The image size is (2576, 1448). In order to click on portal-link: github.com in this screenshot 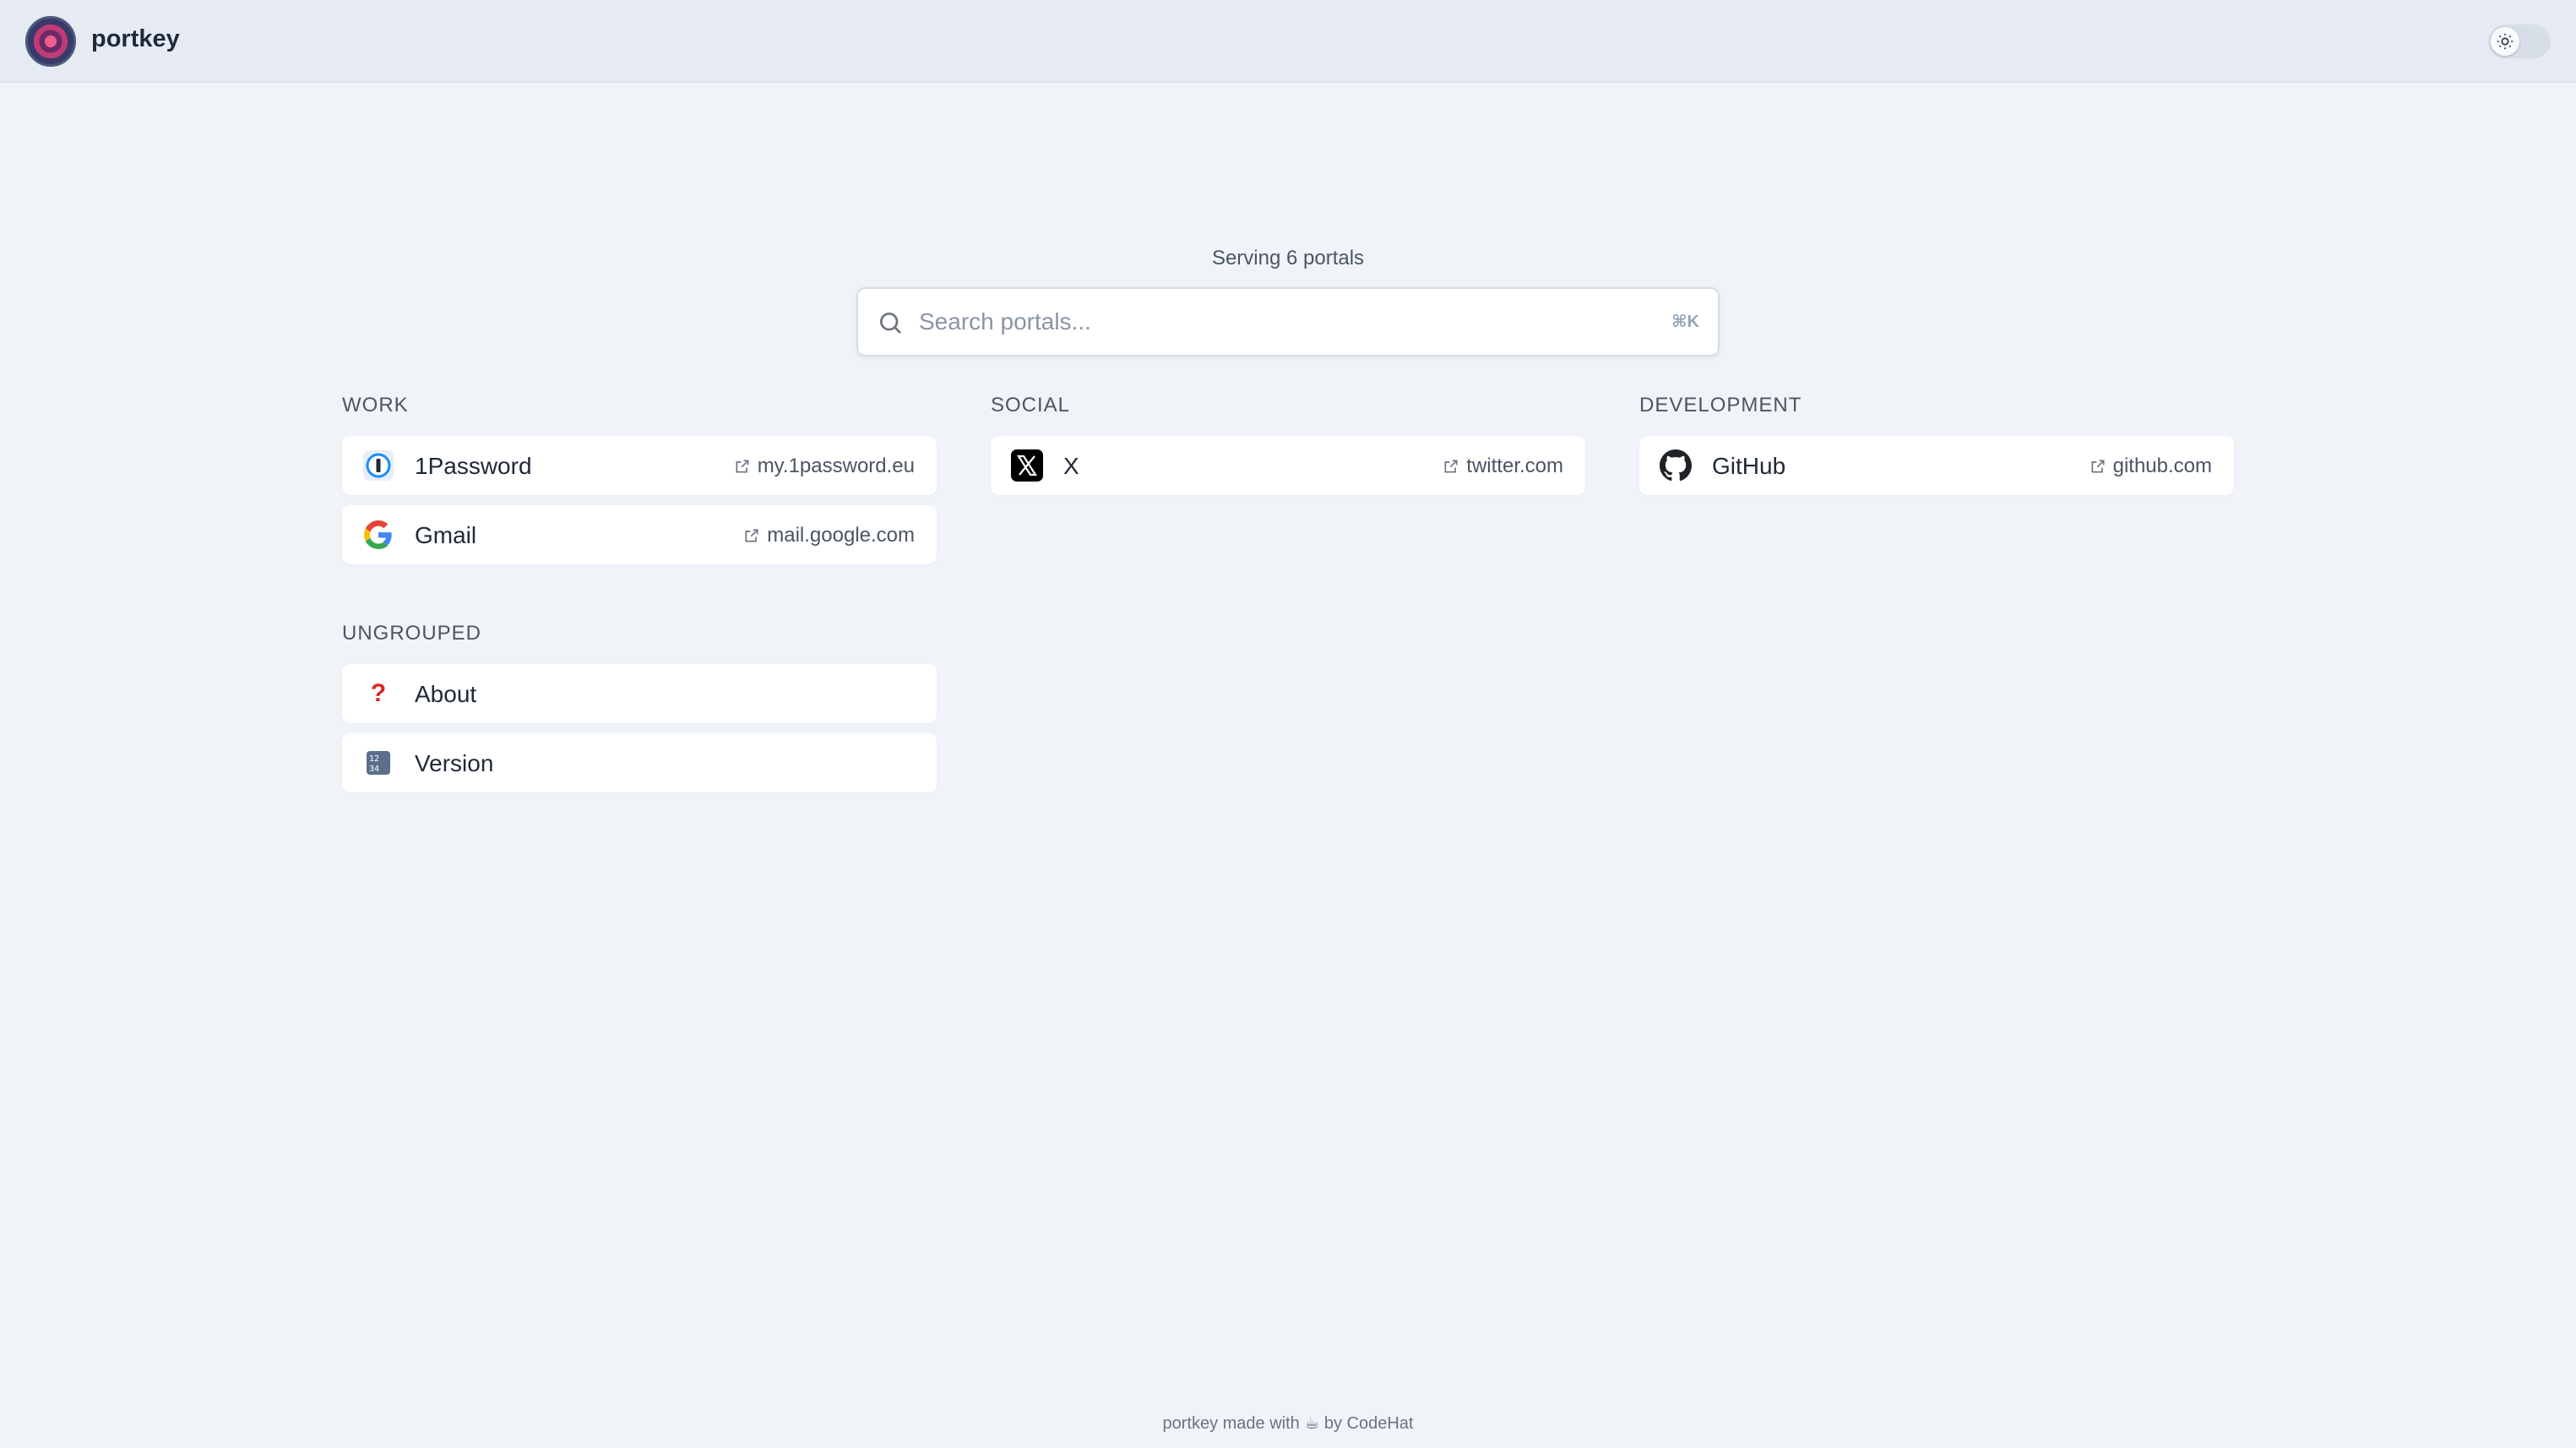, I will do `click(2151, 466)`.